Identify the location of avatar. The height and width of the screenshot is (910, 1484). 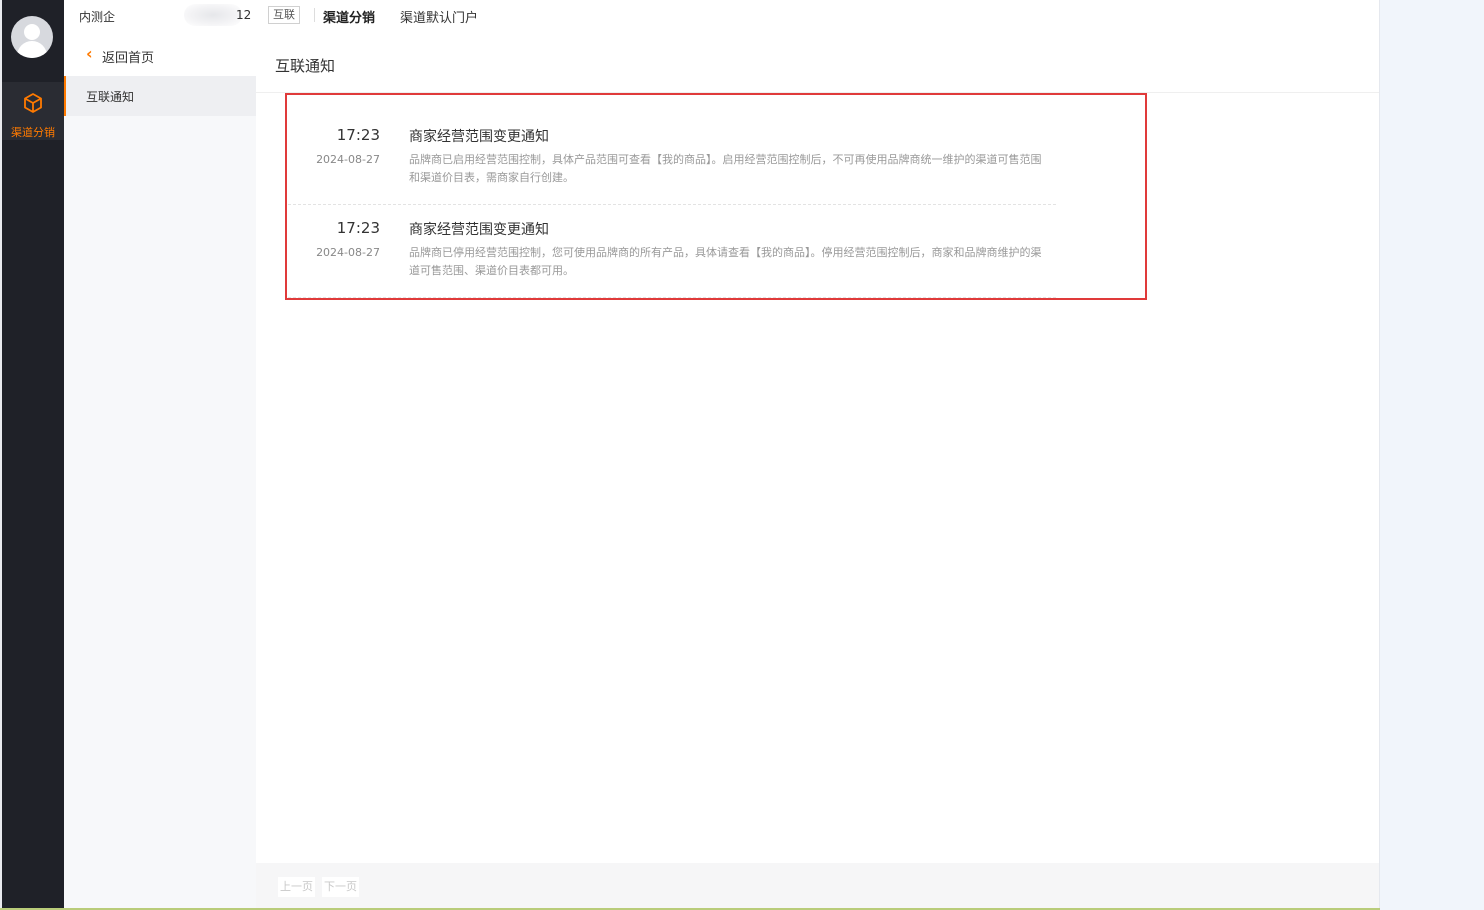
(32, 37).